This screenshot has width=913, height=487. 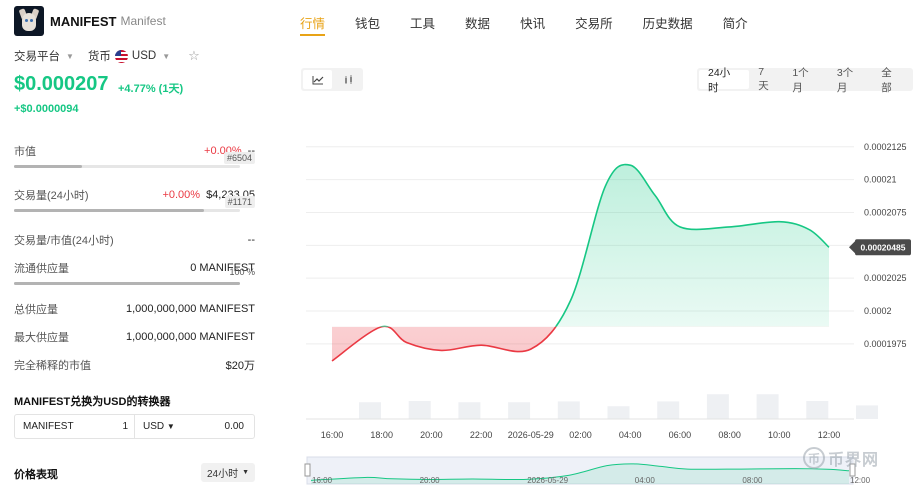 I want to click on navigator-label: 12:00, so click(x=860, y=480).